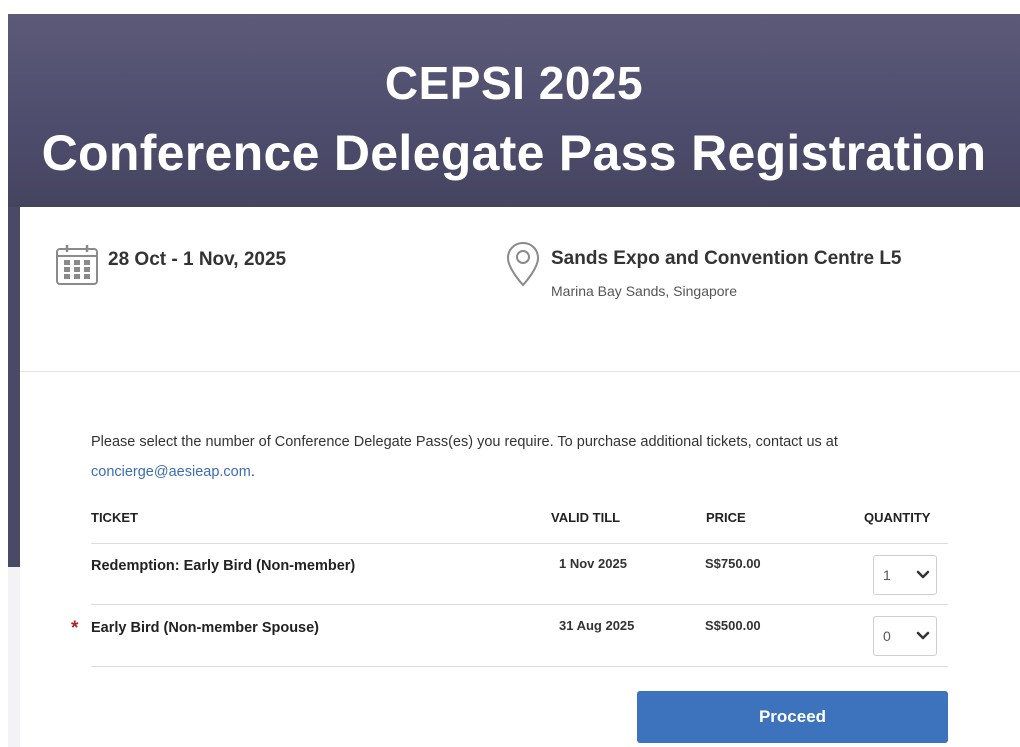  What do you see at coordinates (510, 7) in the screenshot?
I see `top-margin` at bounding box center [510, 7].